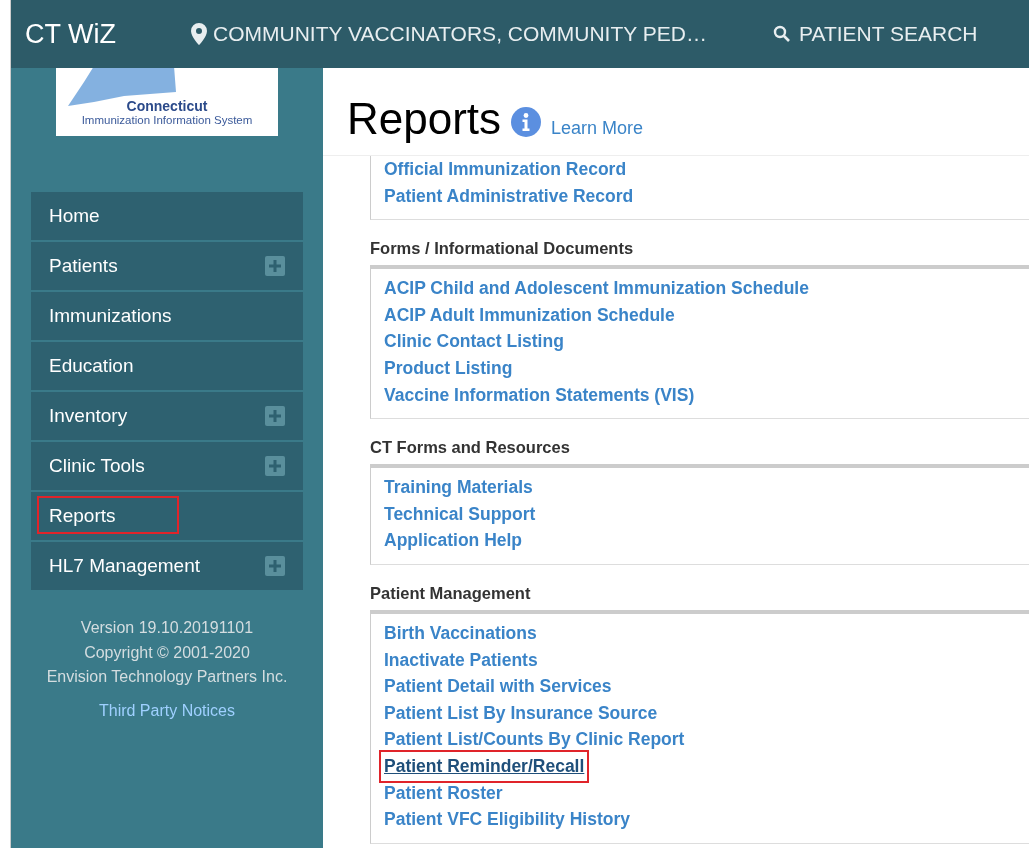 Image resolution: width=1029 pixels, height=848 pixels. I want to click on sidebar-item: Reports, so click(167, 516).